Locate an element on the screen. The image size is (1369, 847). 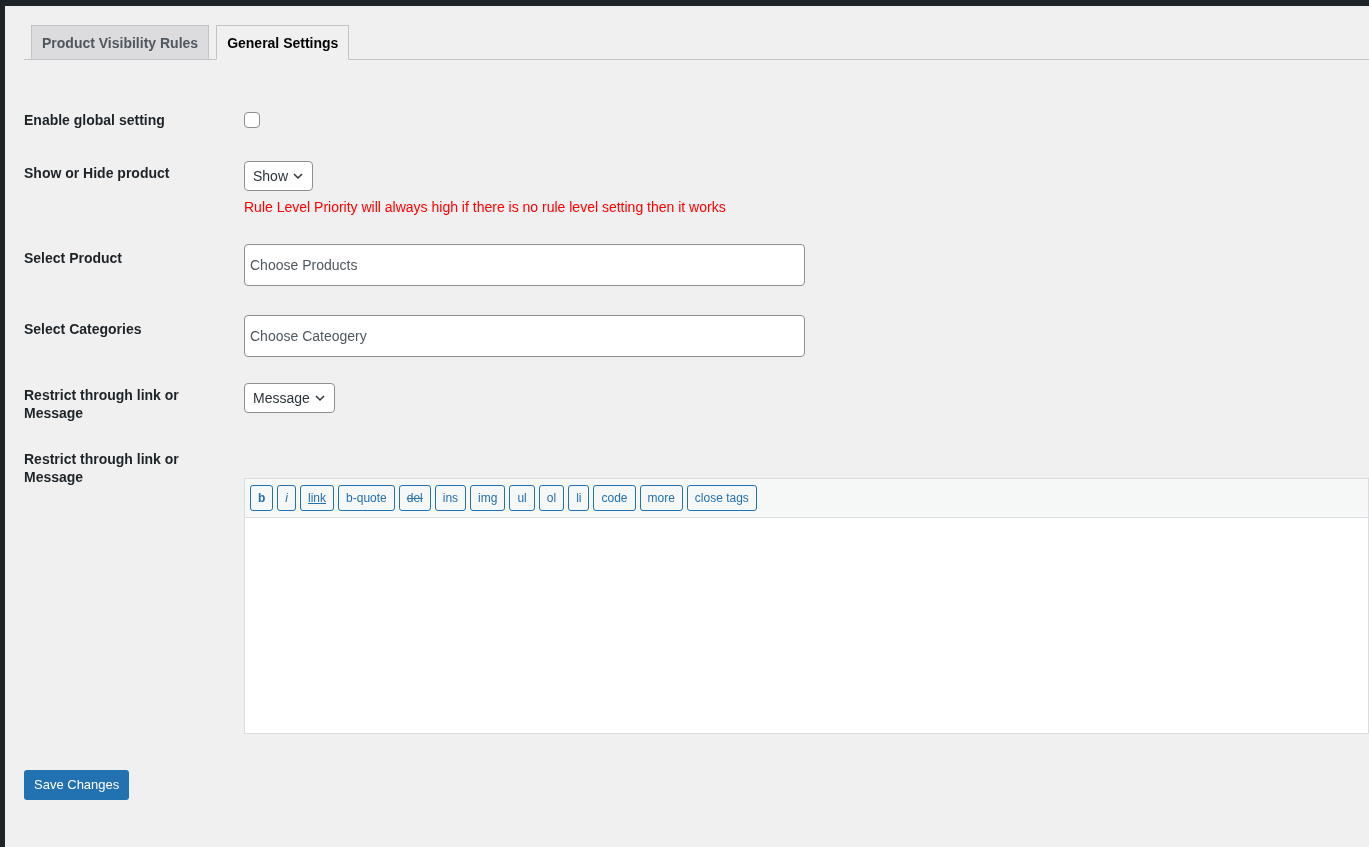
format-button: b-quote is located at coordinates (366, 498).